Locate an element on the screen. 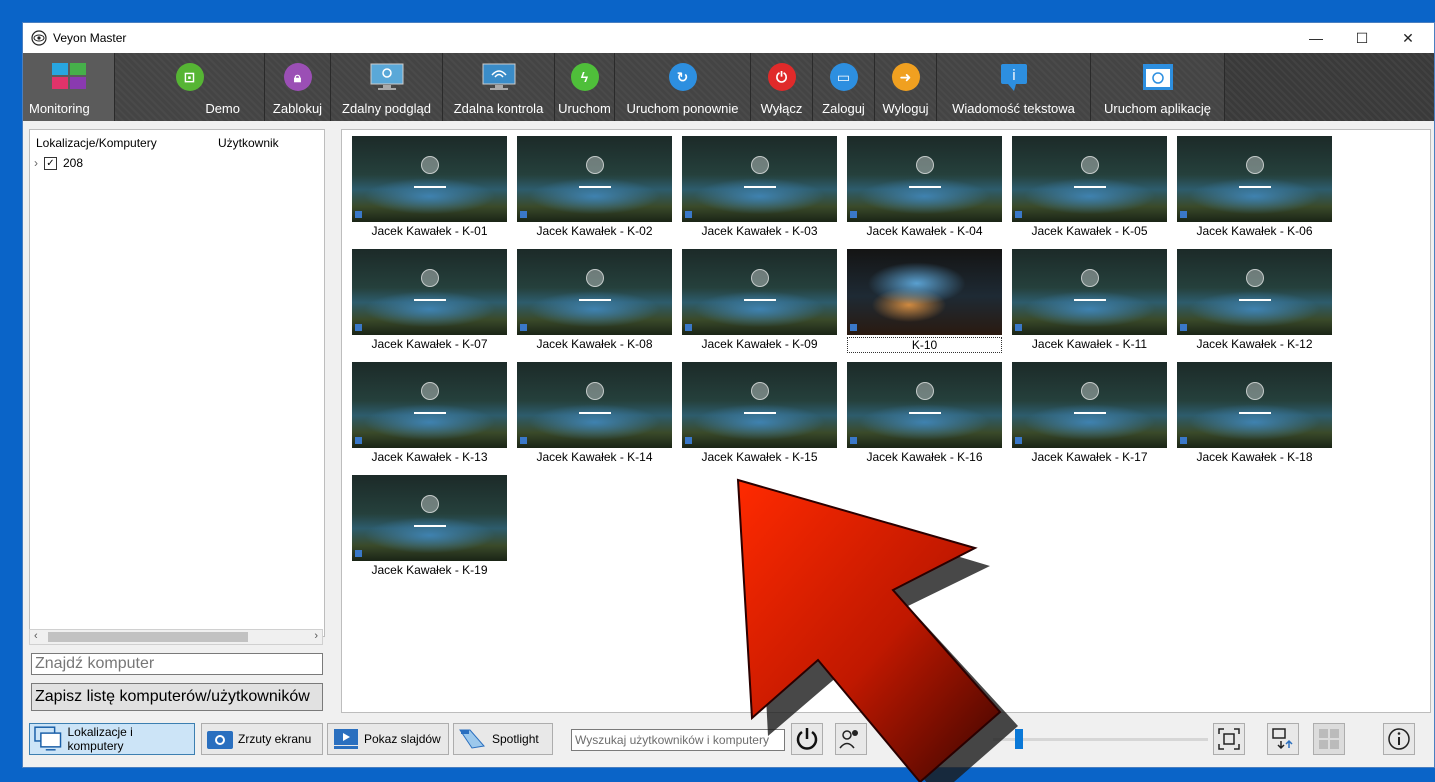 This screenshot has width=1435, height=782. power-toggle-button is located at coordinates (807, 739).